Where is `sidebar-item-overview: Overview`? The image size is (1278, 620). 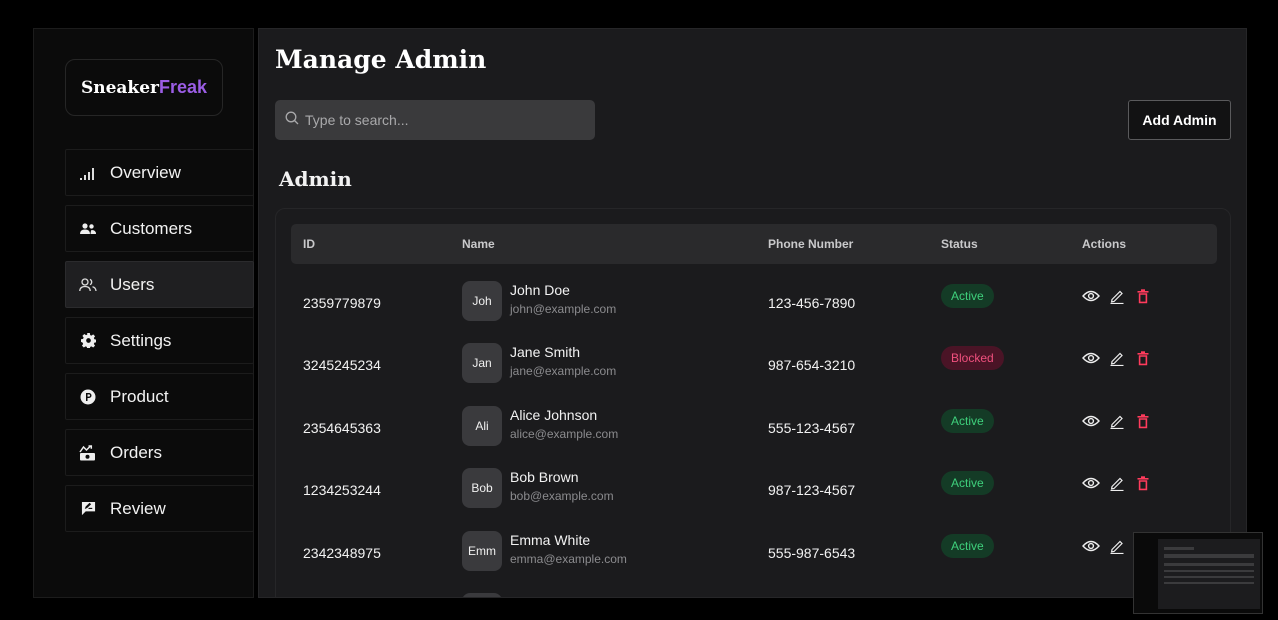 sidebar-item-overview: Overview is located at coordinates (159, 172).